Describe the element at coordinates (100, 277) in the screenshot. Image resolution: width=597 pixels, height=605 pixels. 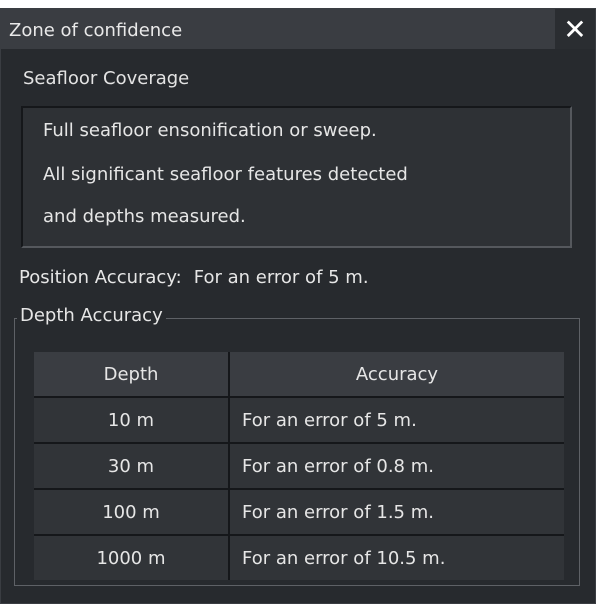
I see `position-accuracy-label: Position Accuracy:` at that location.